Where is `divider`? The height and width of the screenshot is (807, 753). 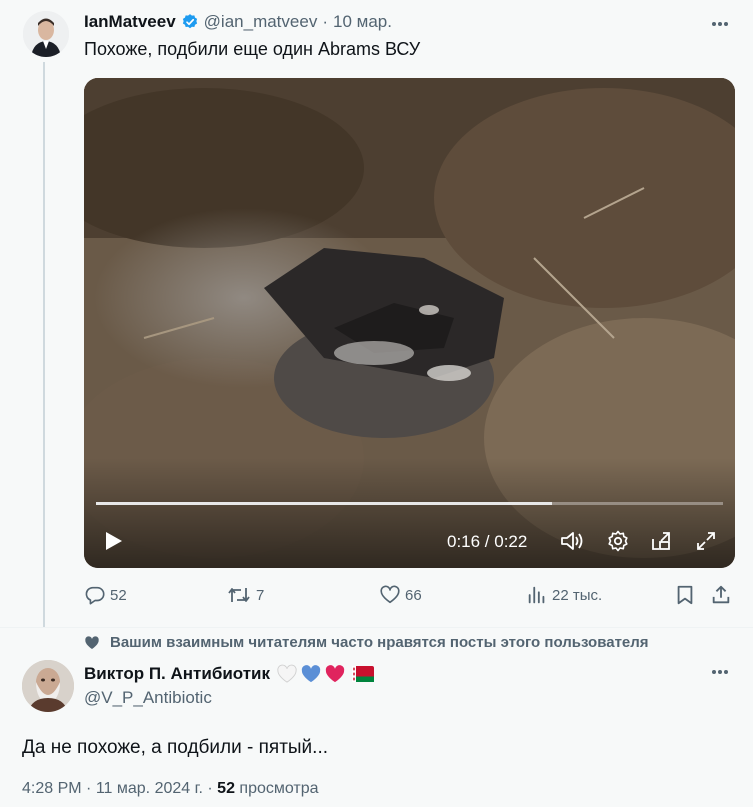 divider is located at coordinates (376, 627).